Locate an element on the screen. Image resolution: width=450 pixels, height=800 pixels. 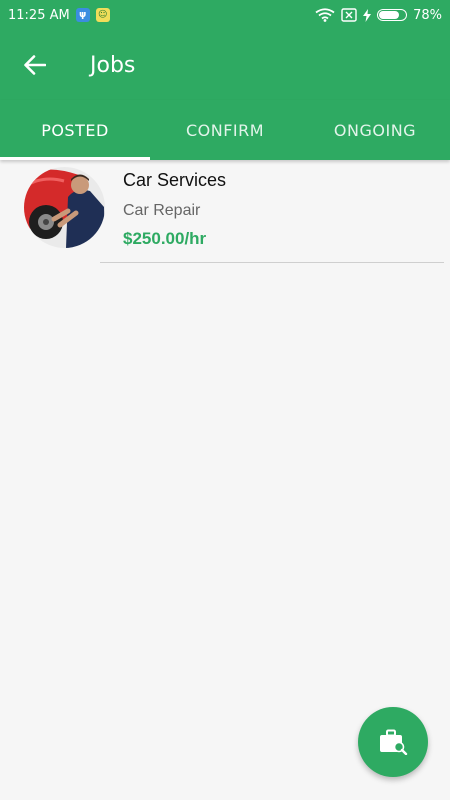
tab-label: ONGOING is located at coordinates (375, 130).